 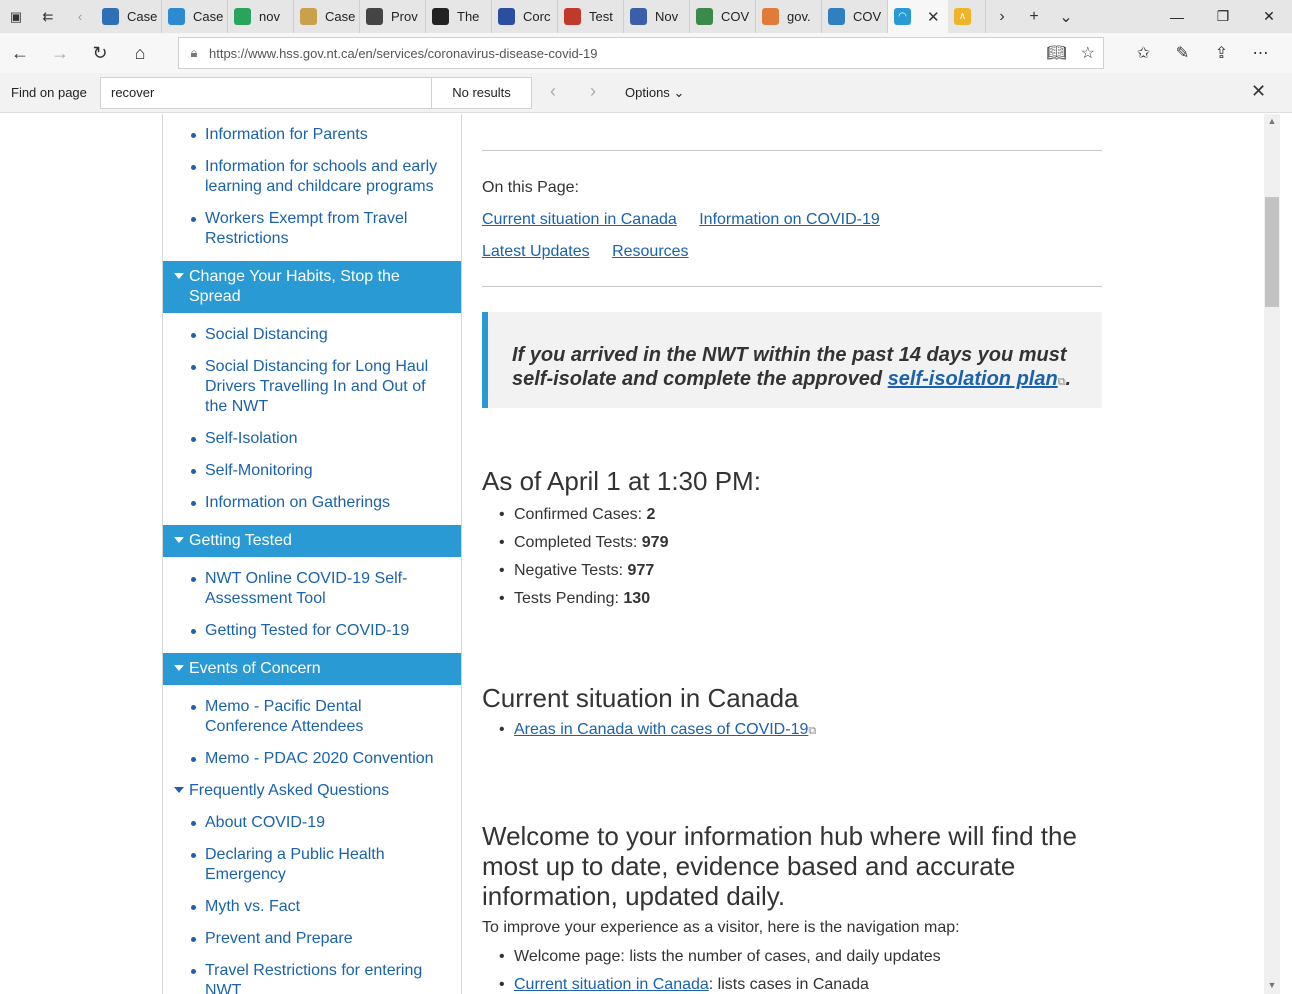 I want to click on vertical-scrollbar: ▲ ▼, so click(x=1272, y=554).